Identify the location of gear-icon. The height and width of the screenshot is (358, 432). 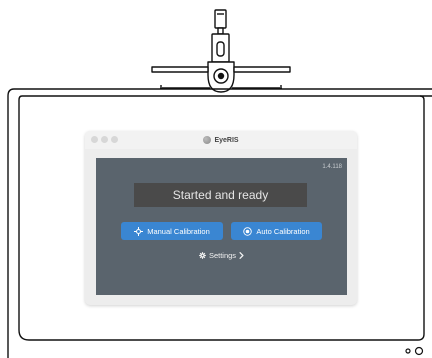
(202, 255).